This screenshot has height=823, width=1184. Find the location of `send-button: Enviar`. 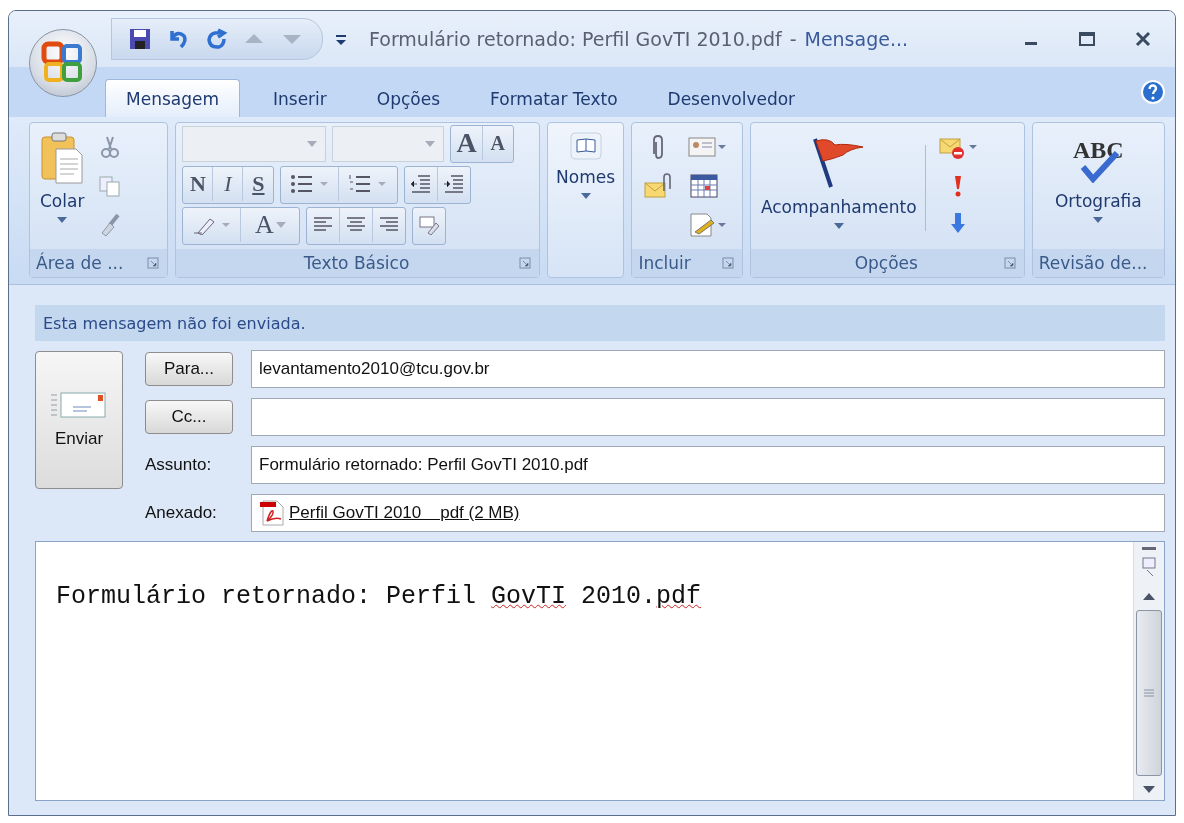

send-button: Enviar is located at coordinates (79, 420).